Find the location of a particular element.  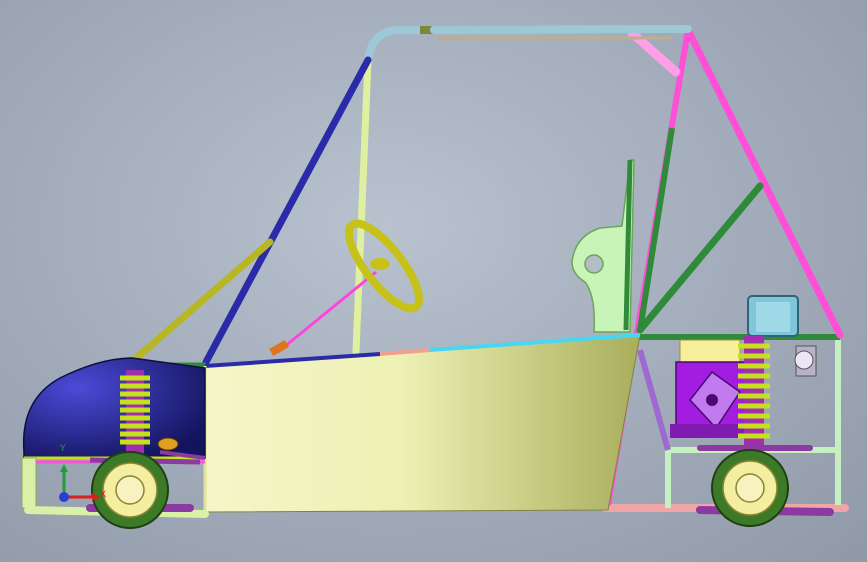

triad-origin is located at coordinates (64, 497).